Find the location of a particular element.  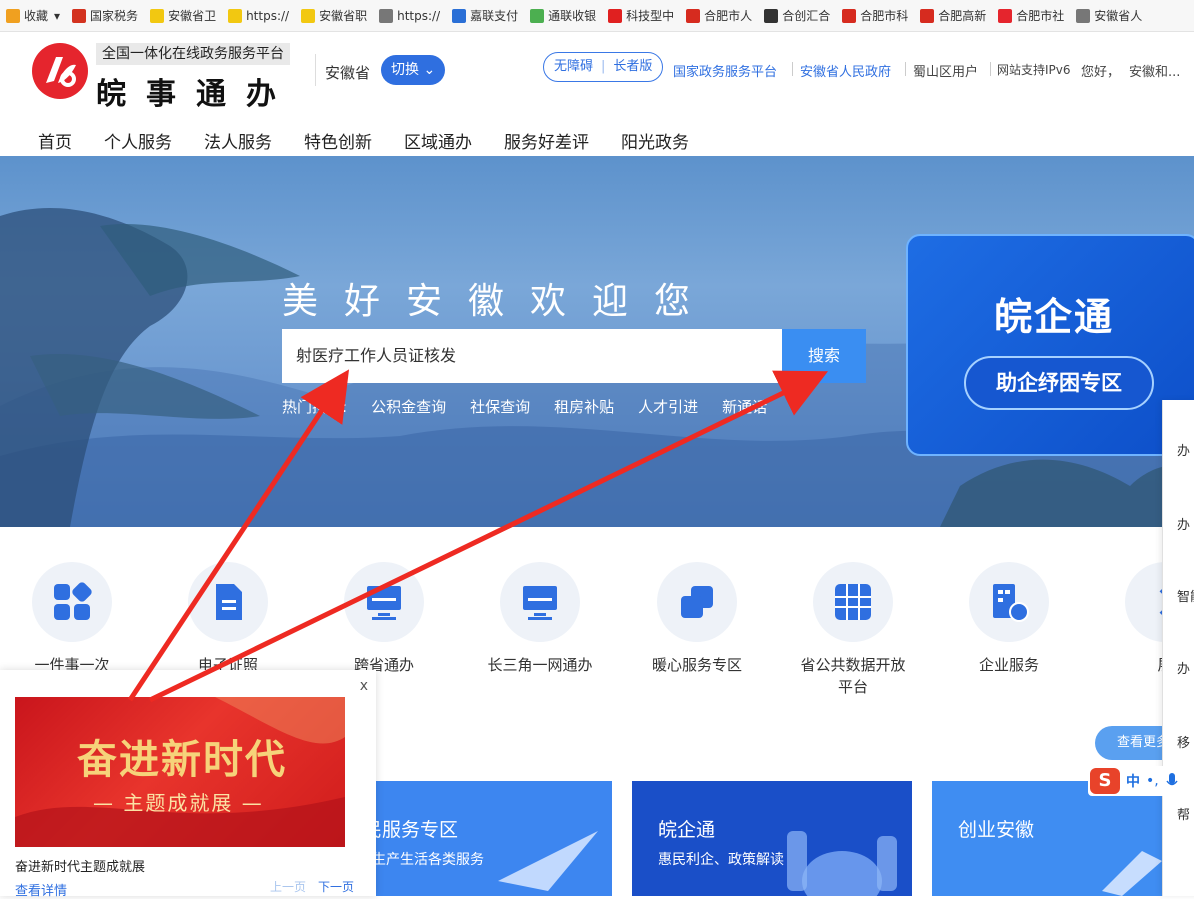

grid-icon is located at coordinates (853, 602).